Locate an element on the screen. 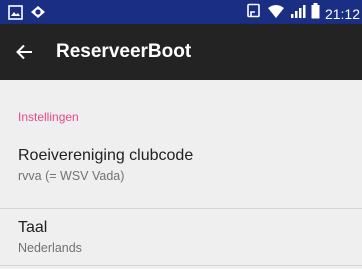 Image resolution: width=362 pixels, height=269 pixels. wifi-icon is located at coordinates (276, 14).